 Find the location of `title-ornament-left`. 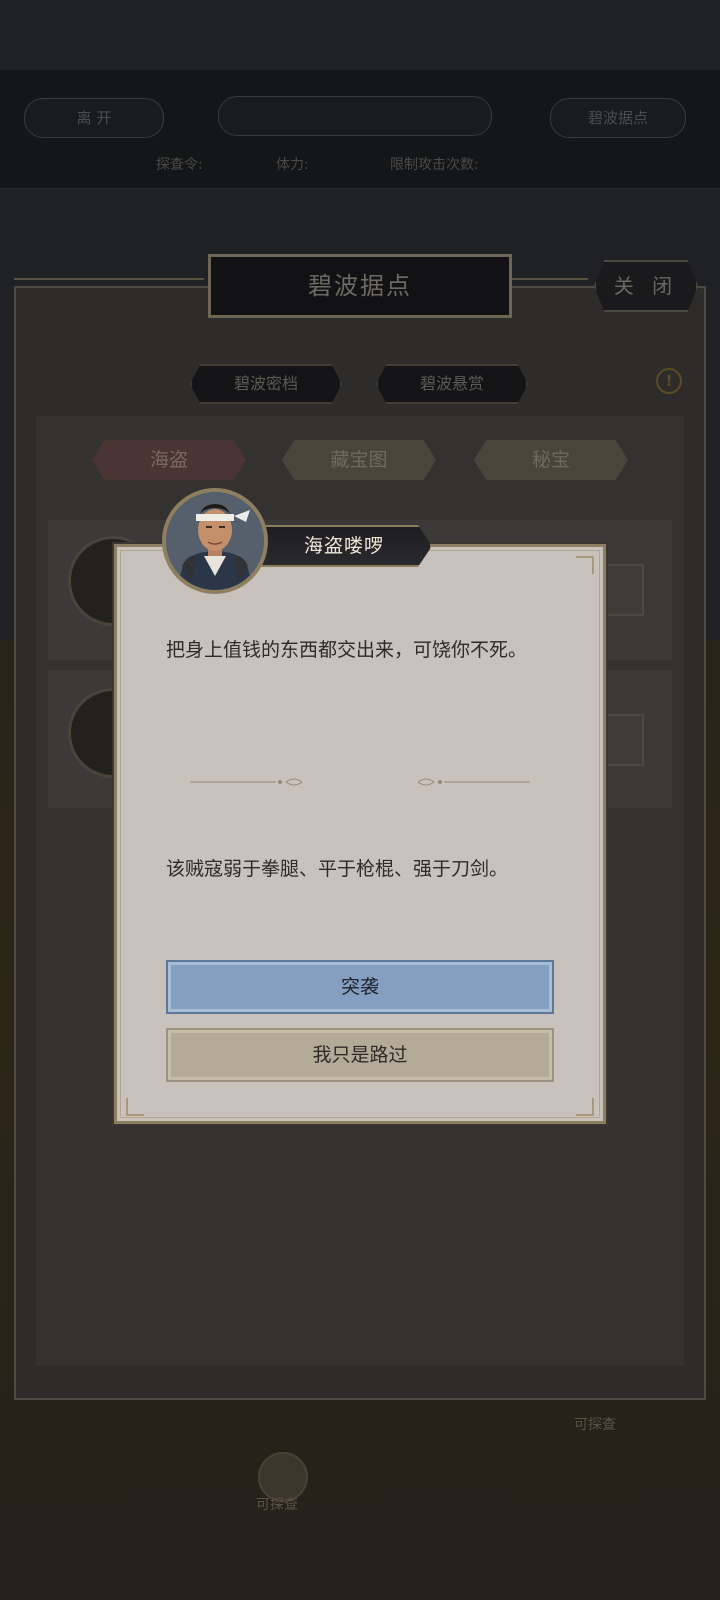

title-ornament-left is located at coordinates (109, 279).